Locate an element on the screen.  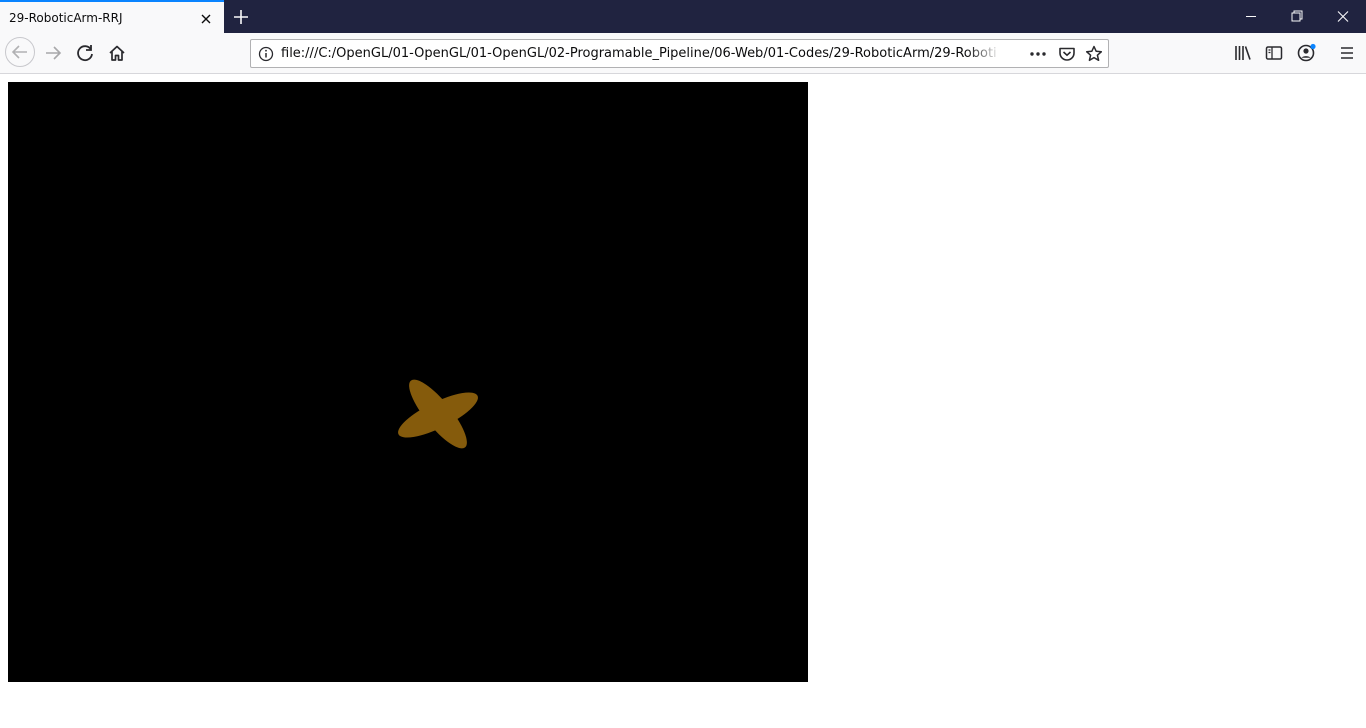
window-close-icon is located at coordinates (1343, 16).